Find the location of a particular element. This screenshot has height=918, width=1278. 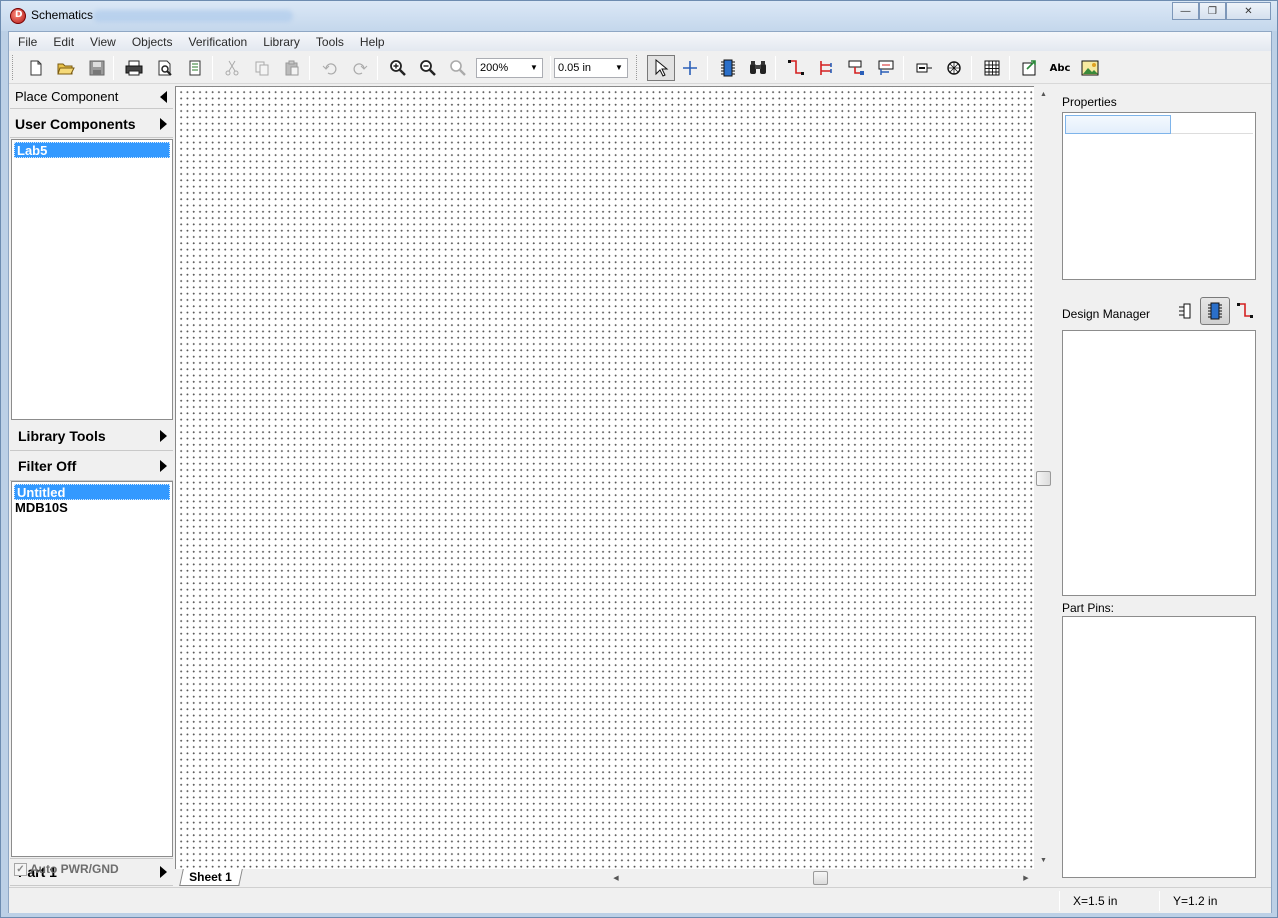

menu-verification: Verification is located at coordinates (217, 42).